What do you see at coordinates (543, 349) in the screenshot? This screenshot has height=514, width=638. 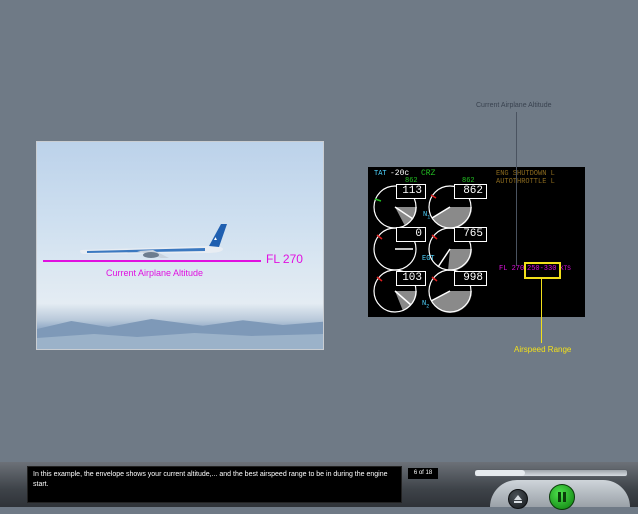 I see `airspeed-callout-label: Airspeed Range` at bounding box center [543, 349].